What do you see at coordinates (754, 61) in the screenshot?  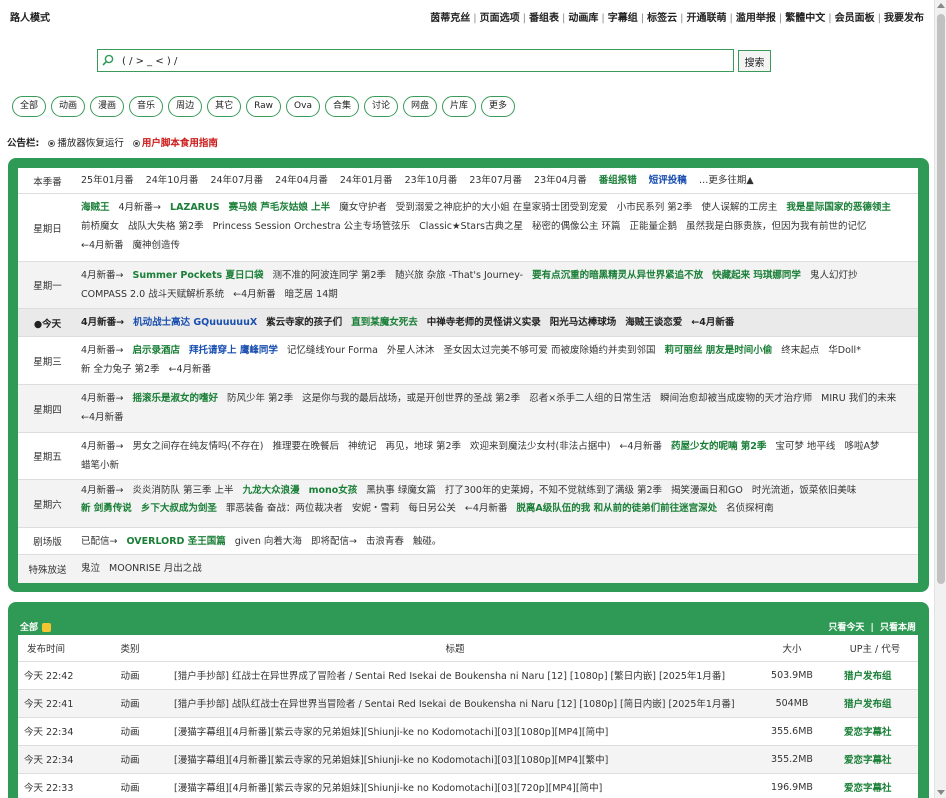 I see `search-button: 搜索` at bounding box center [754, 61].